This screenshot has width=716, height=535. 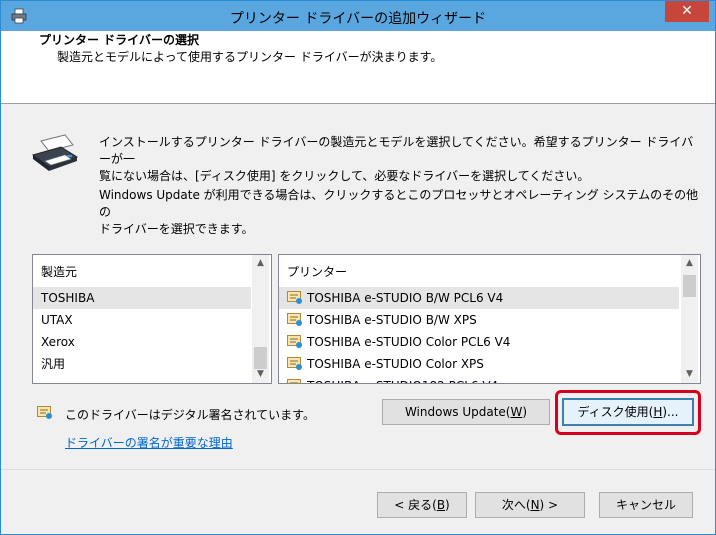 I want to click on button-label: 次へ(, so click(x=516, y=505).